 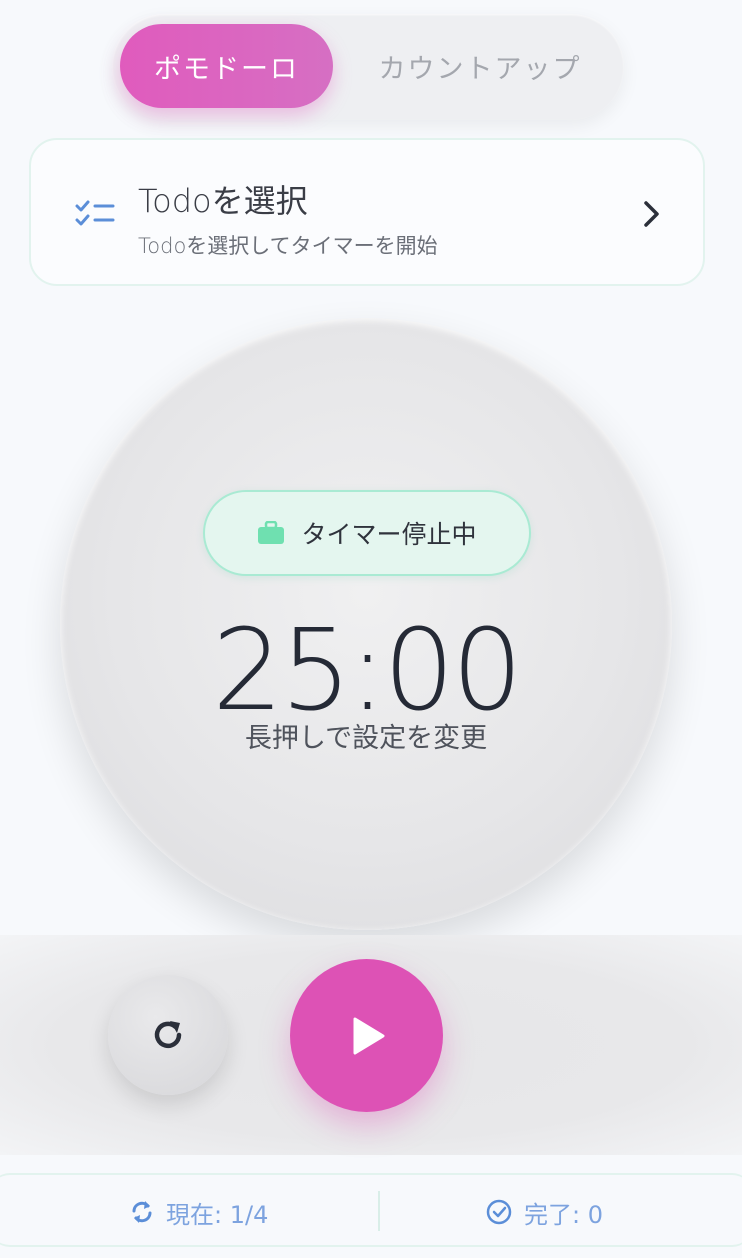 I want to click on stats-bar: 現在: 1/4 完了: 0, so click(x=371, y=1210).